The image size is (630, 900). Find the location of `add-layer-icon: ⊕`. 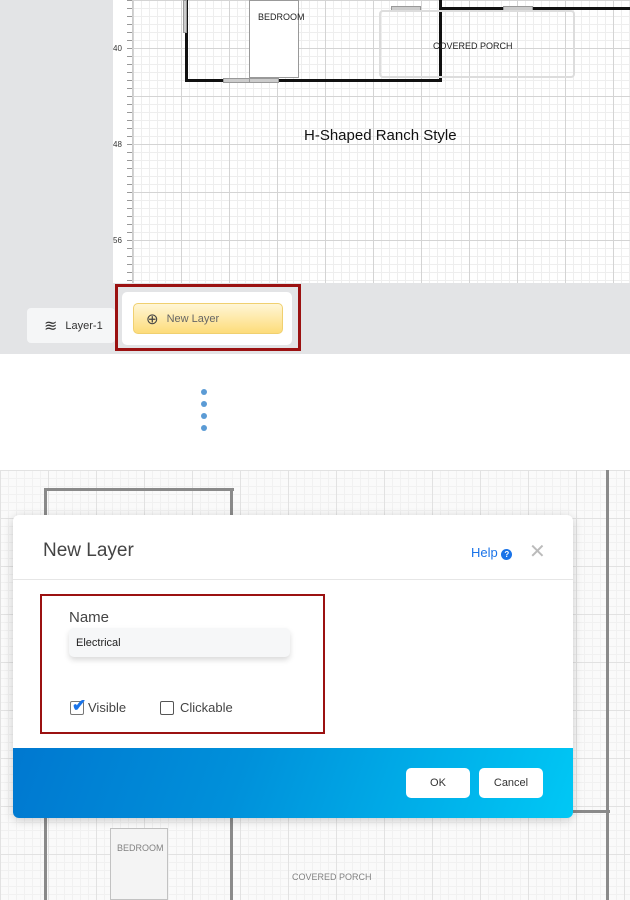

add-layer-icon: ⊕ is located at coordinates (152, 319).